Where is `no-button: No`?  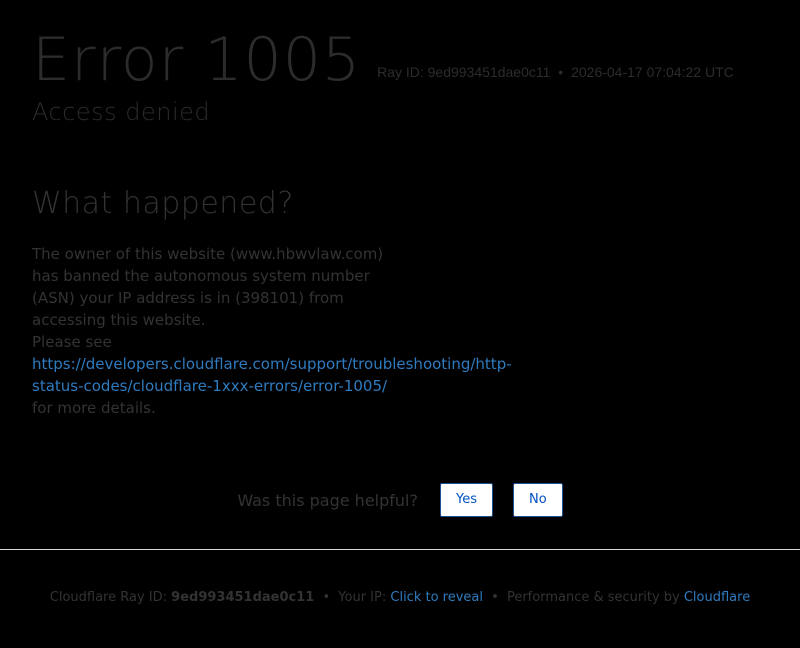
no-button: No is located at coordinates (537, 500).